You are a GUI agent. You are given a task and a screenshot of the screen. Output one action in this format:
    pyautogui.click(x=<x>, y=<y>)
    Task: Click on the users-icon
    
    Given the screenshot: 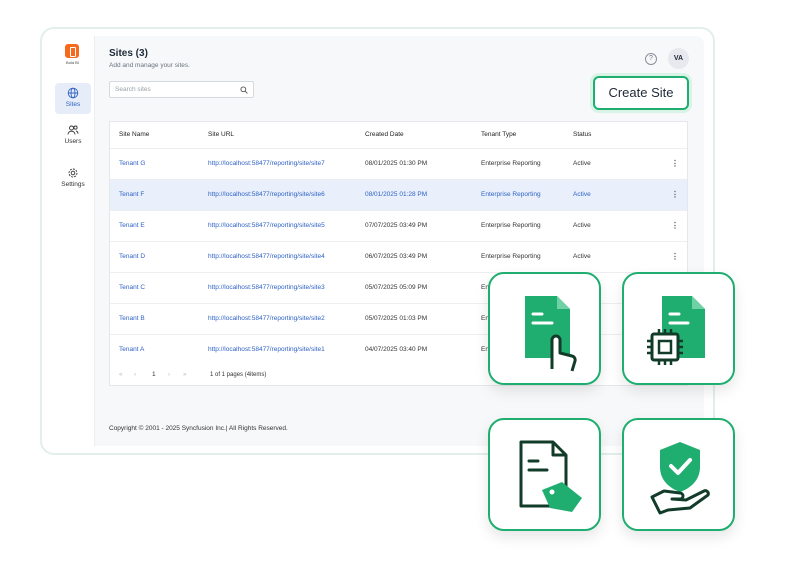 What is the action you would take?
    pyautogui.click(x=73, y=130)
    